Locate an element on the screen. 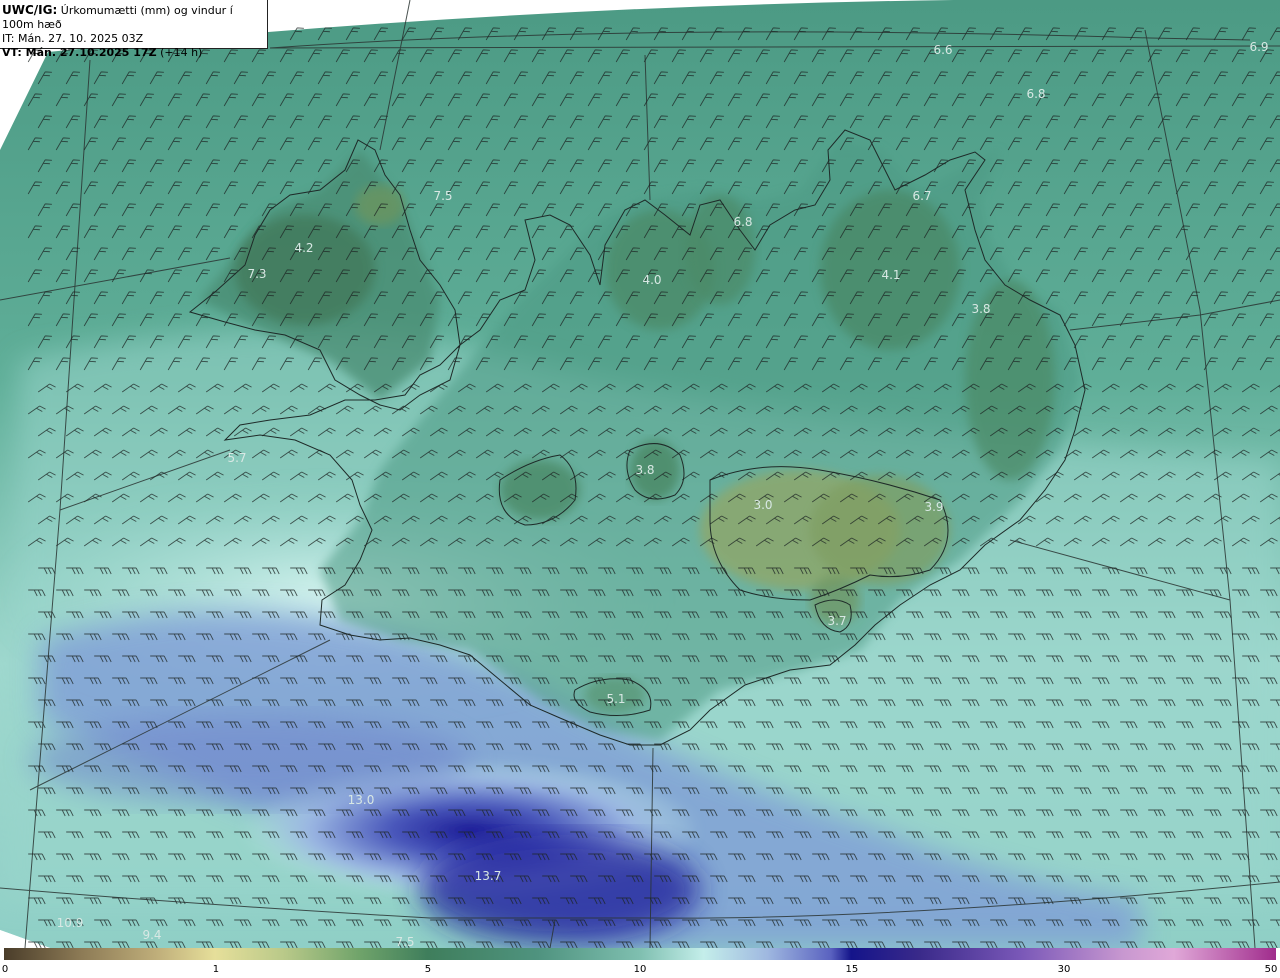  colorbar: 0 1 5 10 15 30 50 is located at coordinates (640, 963).